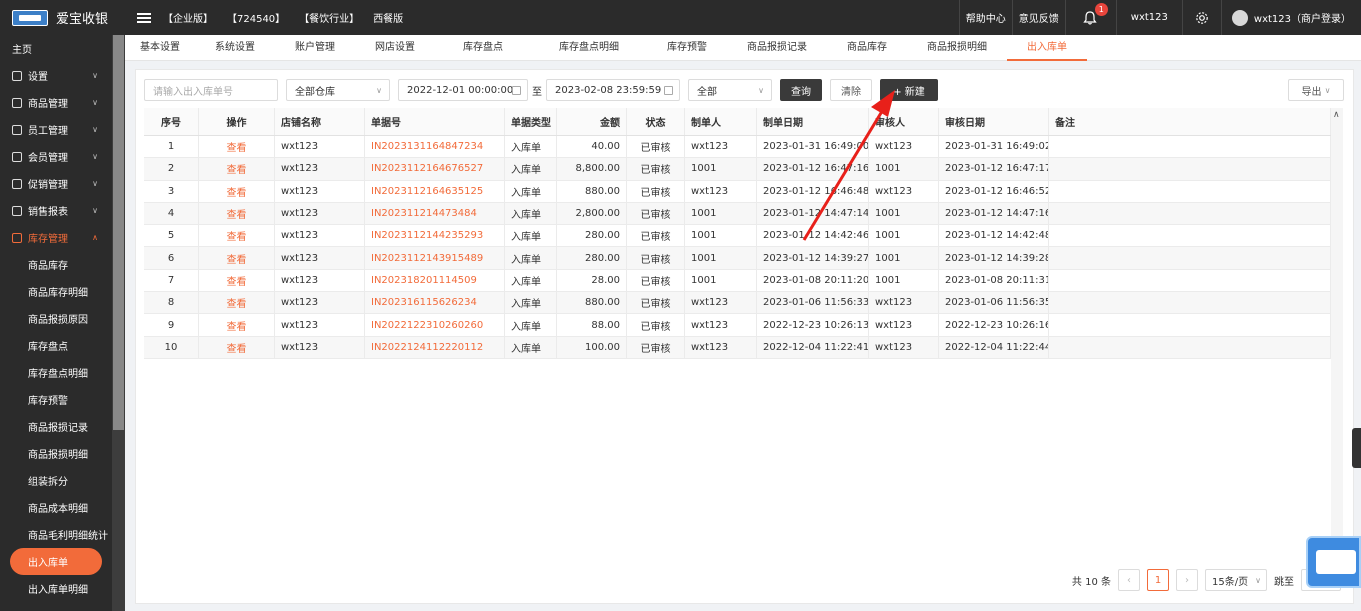 The width and height of the screenshot is (1361, 611). I want to click on column-header-remark: 备注, so click(1190, 121).